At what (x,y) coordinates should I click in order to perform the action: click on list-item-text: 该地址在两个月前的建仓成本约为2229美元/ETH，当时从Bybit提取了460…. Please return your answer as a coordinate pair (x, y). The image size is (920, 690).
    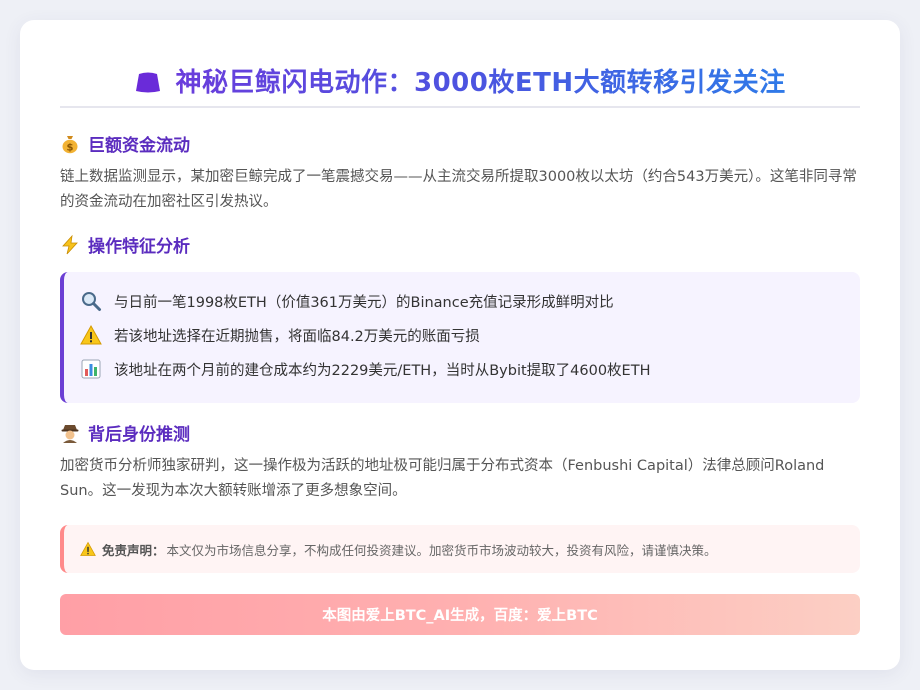
    Looking at the image, I should click on (382, 370).